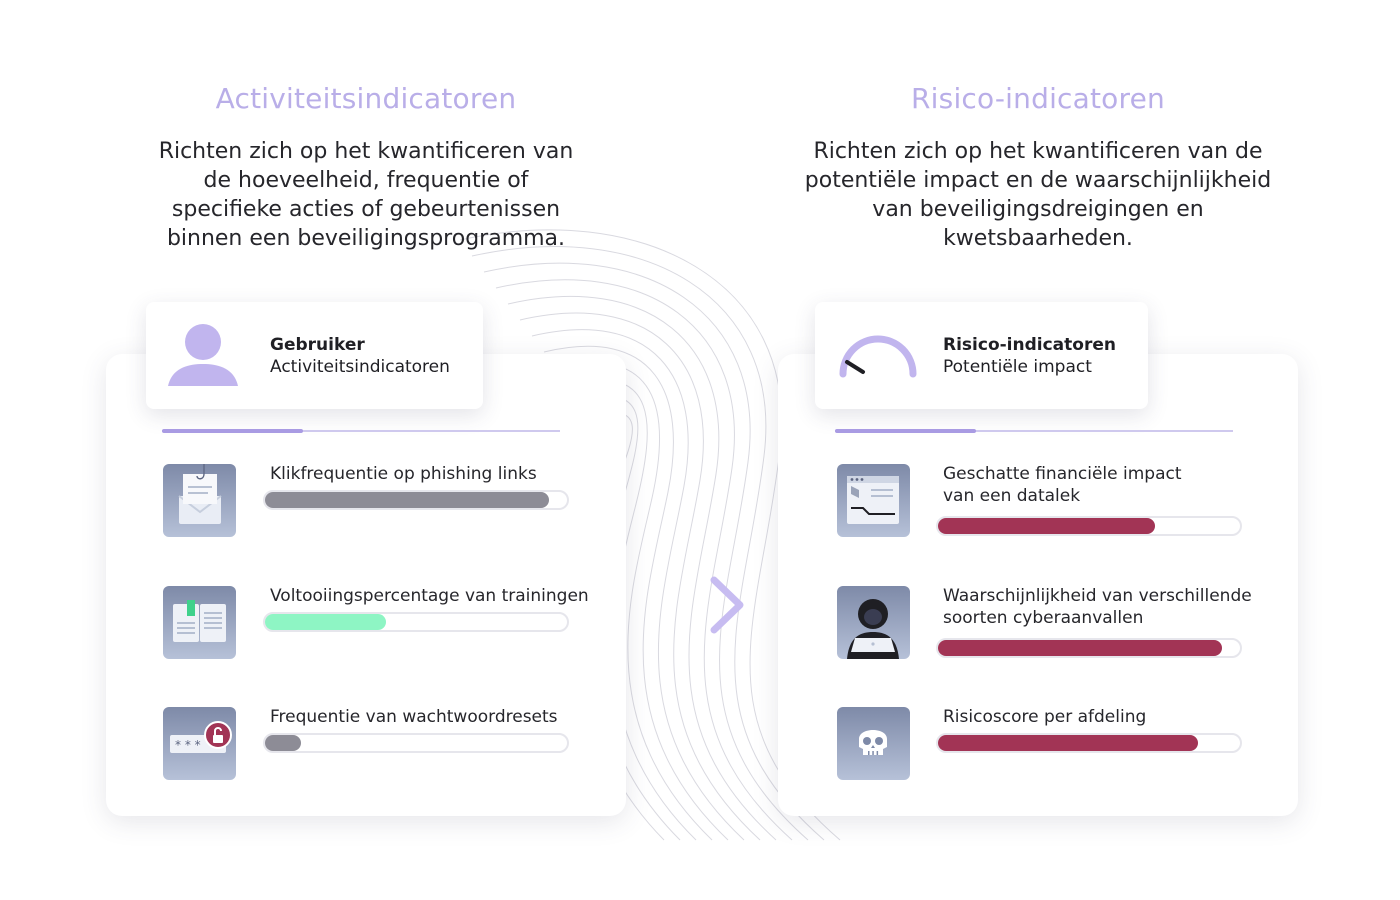 The image size is (1400, 900). Describe the element at coordinates (1034, 431) in the screenshot. I see `right-tab-divider` at that location.